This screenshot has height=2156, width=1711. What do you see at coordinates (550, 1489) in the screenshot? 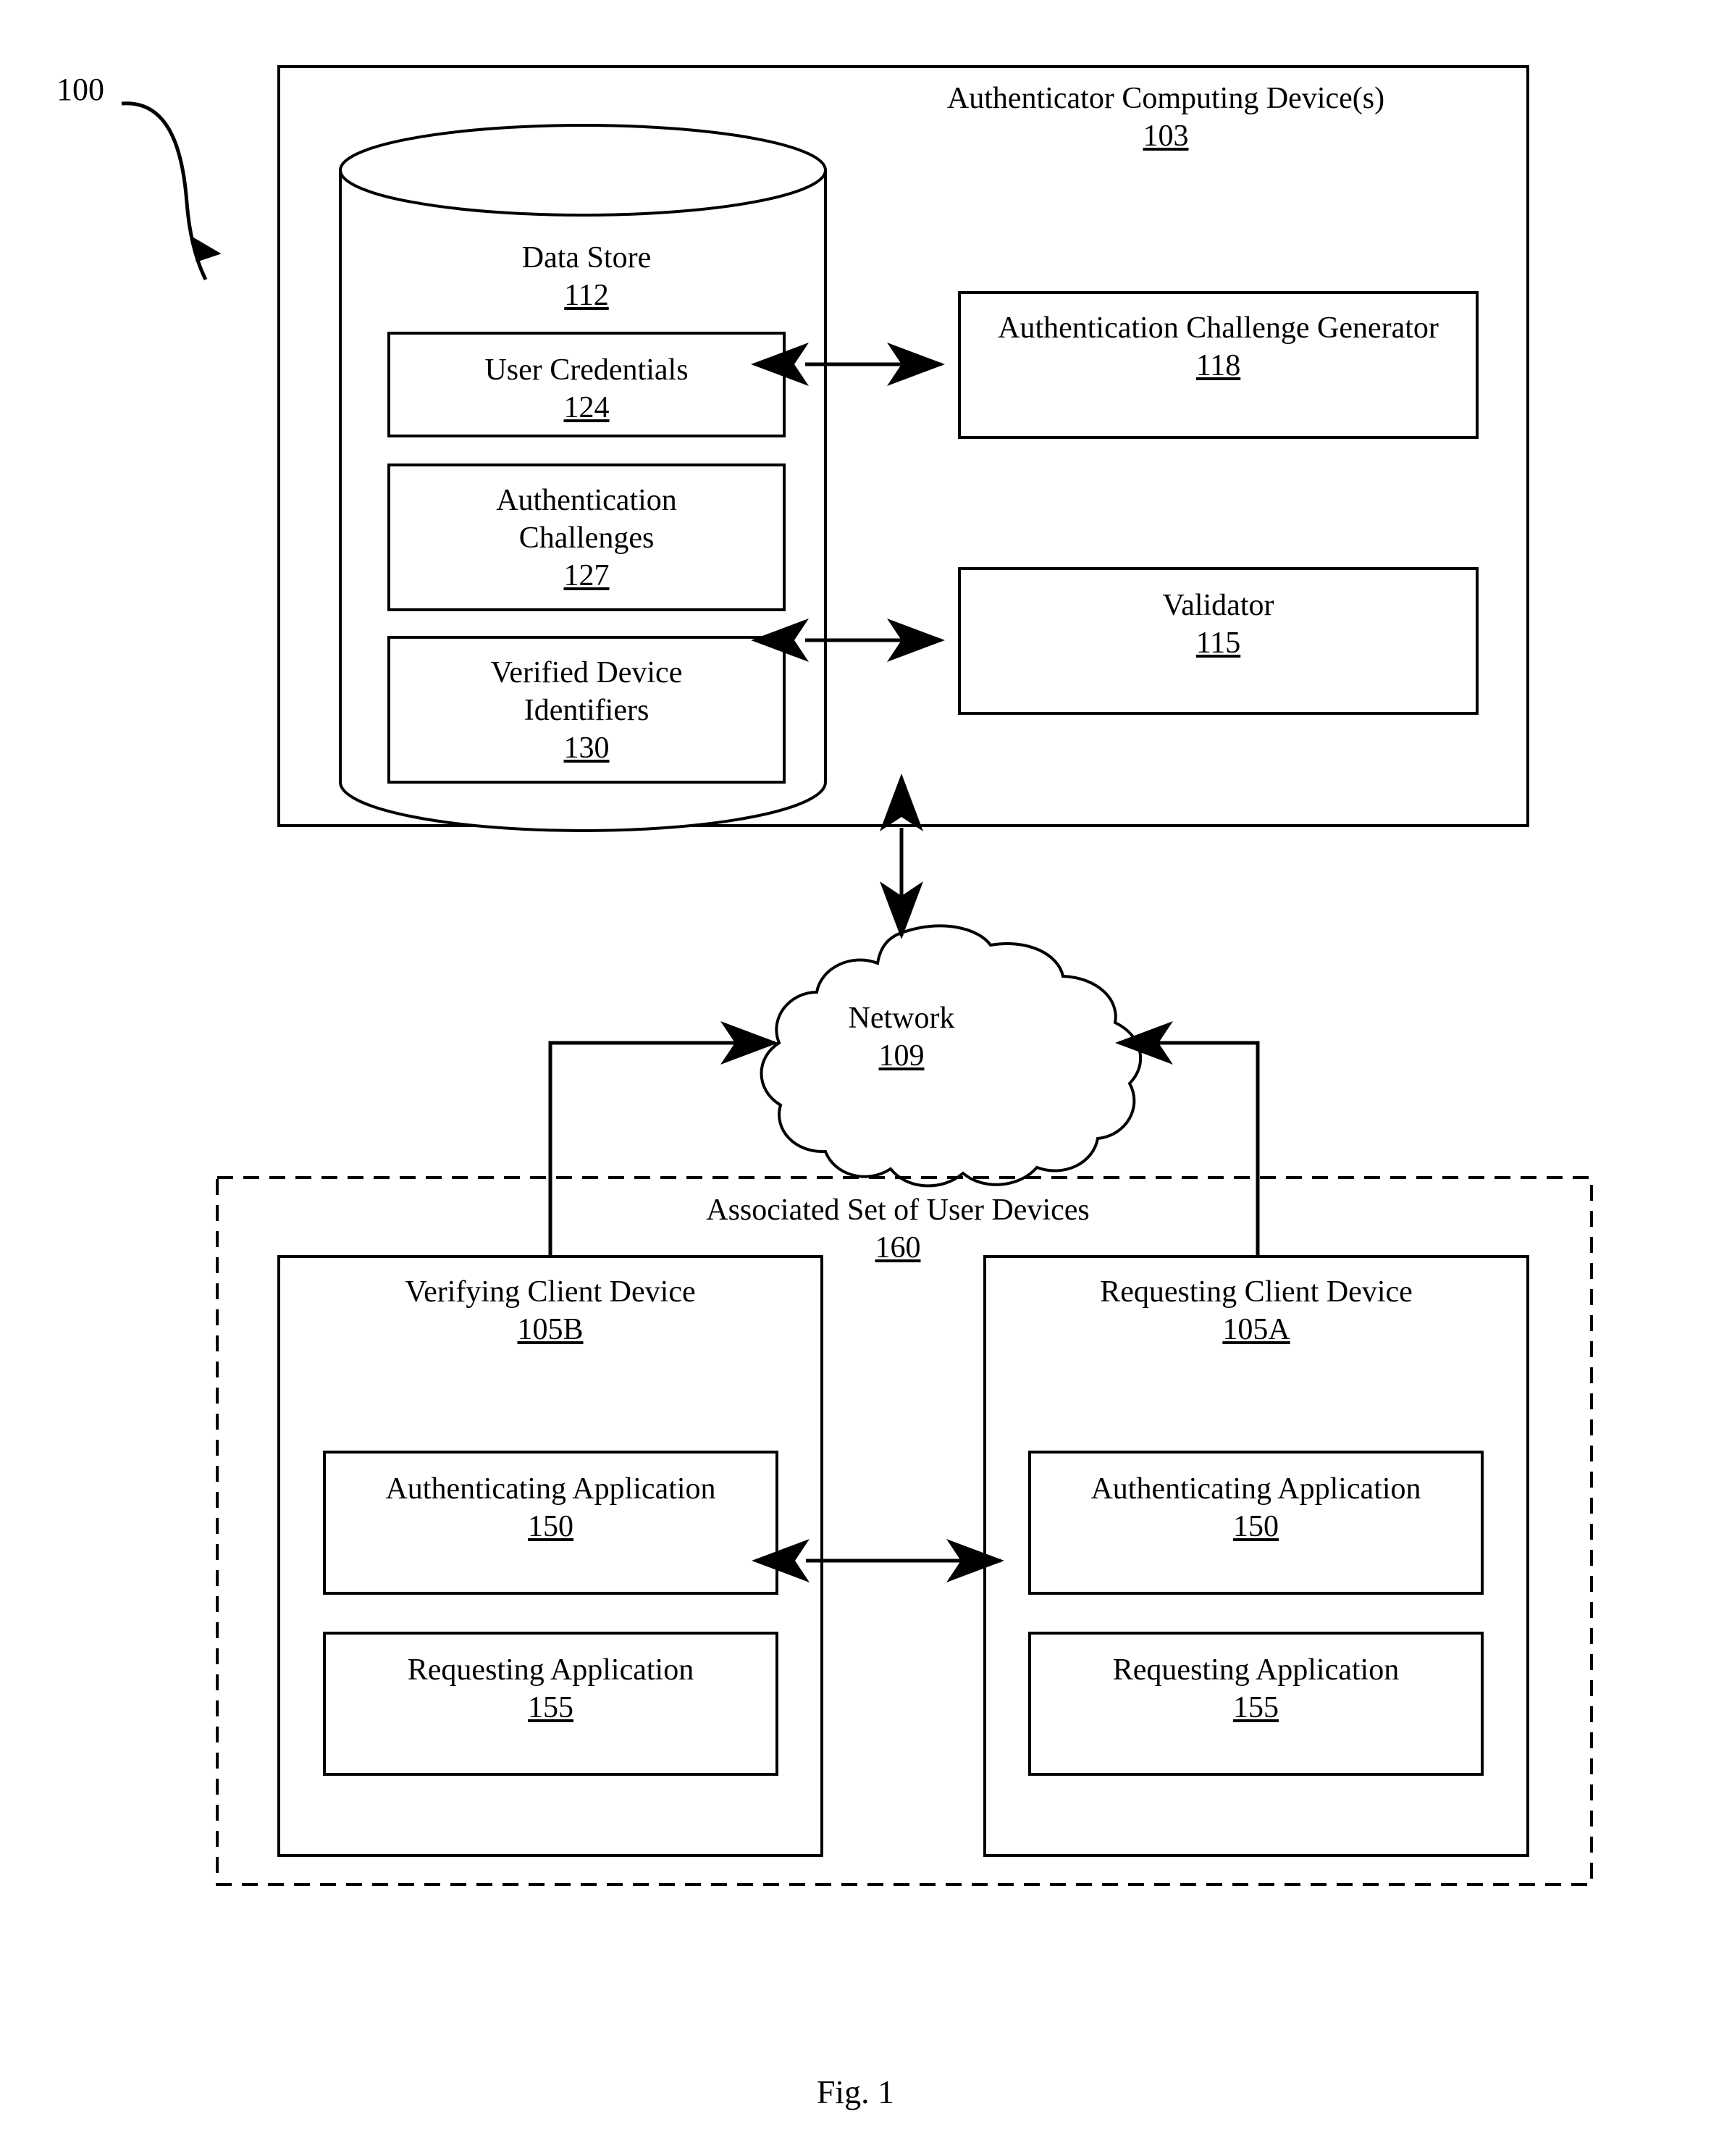
I see `verifying-authenticating-app-title: Authenticating Application` at bounding box center [550, 1489].